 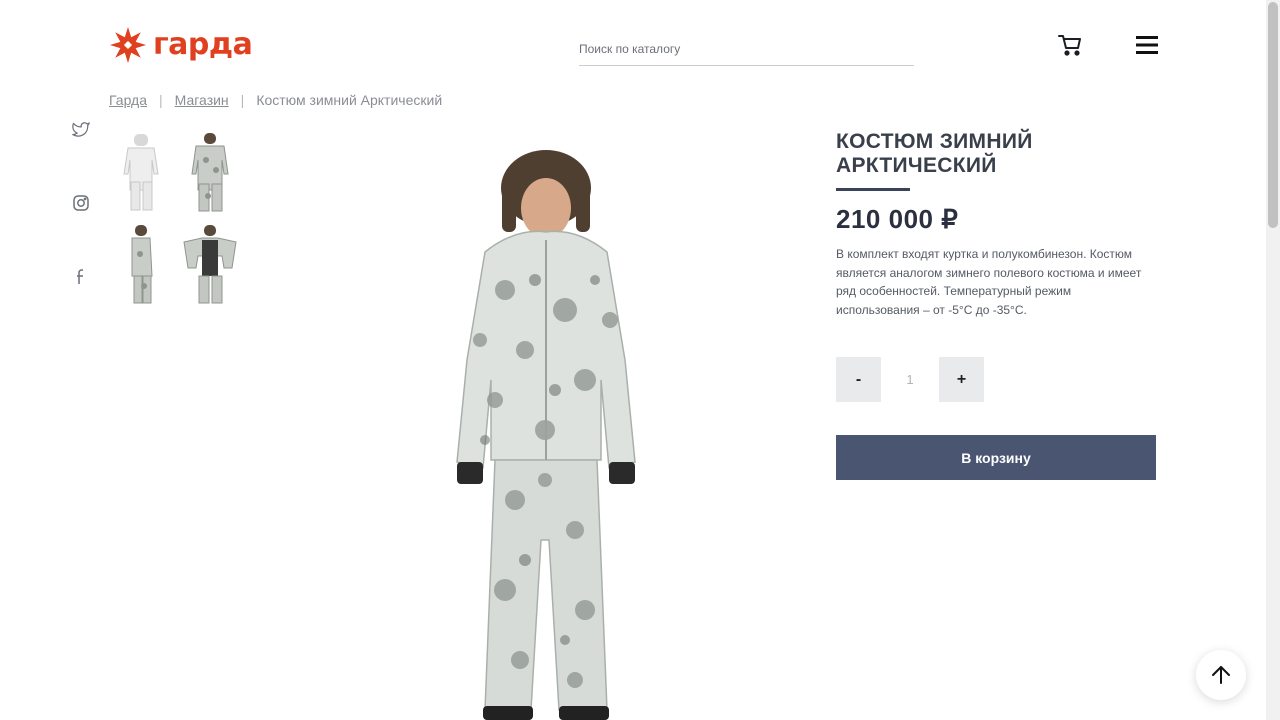 I want to click on quantity-stepper: - +, so click(x=910, y=379).